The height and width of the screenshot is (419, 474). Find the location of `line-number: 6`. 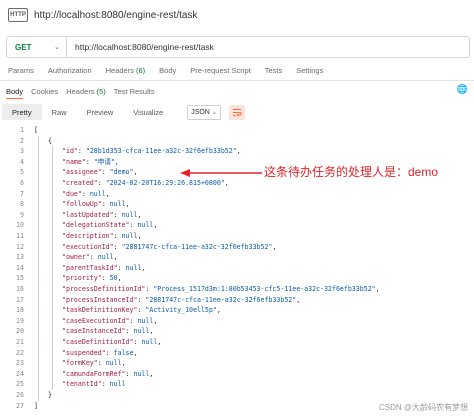

line-number: 6 is located at coordinates (22, 183).